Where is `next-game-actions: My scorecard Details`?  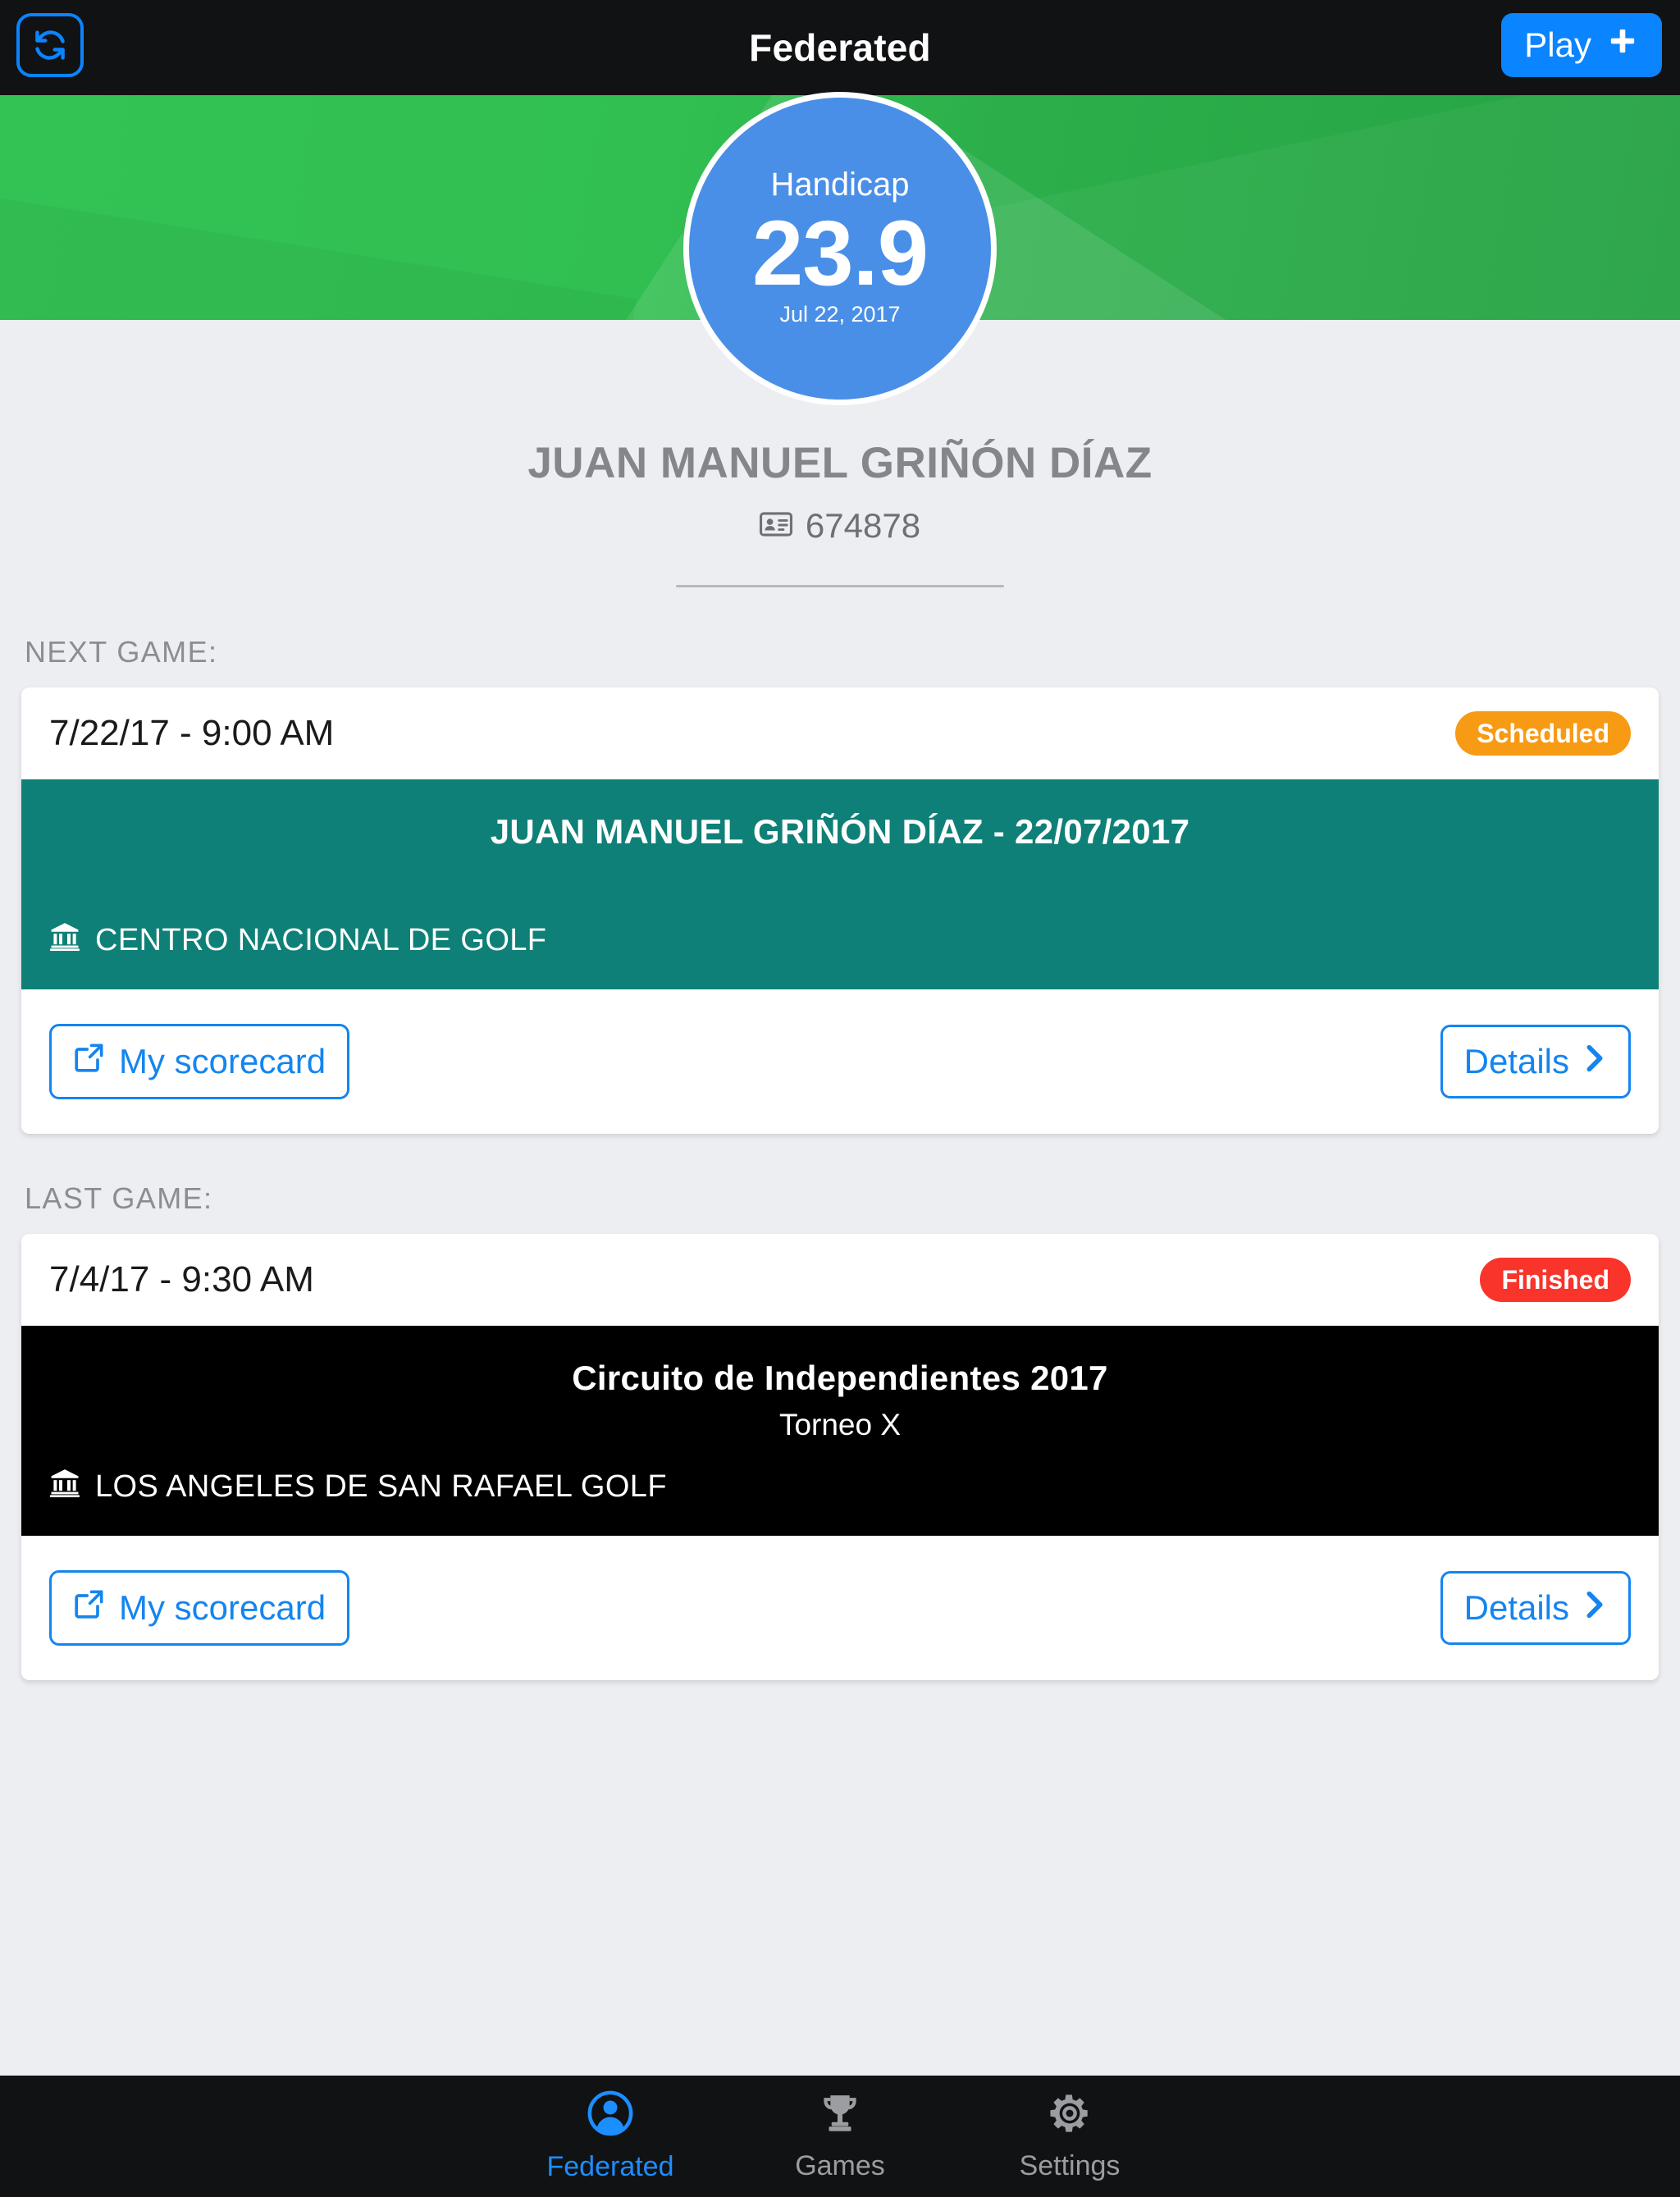 next-game-actions: My scorecard Details is located at coordinates (840, 1061).